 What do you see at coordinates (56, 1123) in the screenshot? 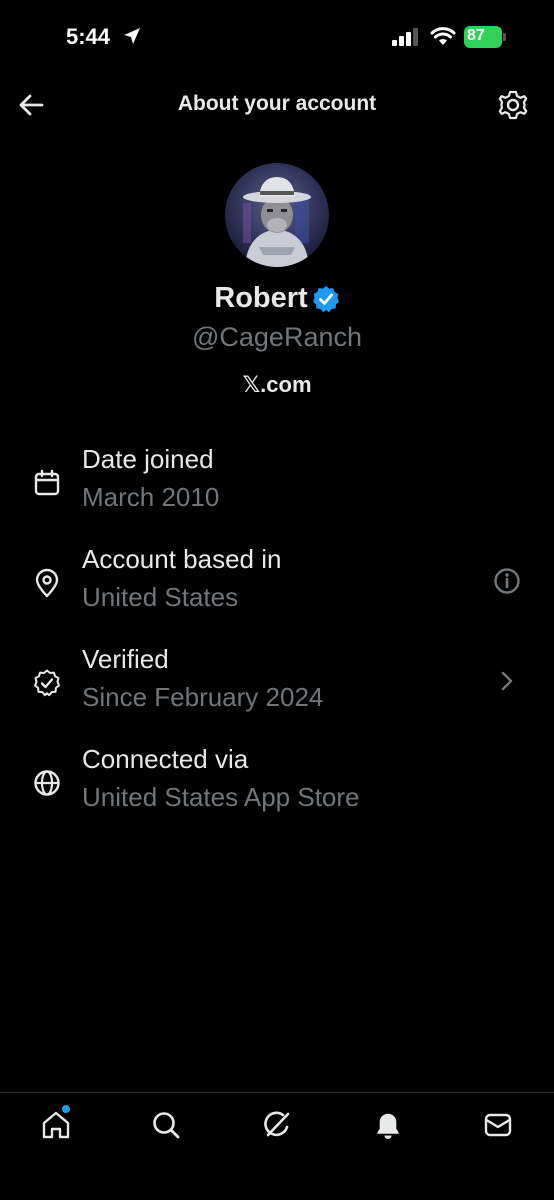
I see `home-icon` at bounding box center [56, 1123].